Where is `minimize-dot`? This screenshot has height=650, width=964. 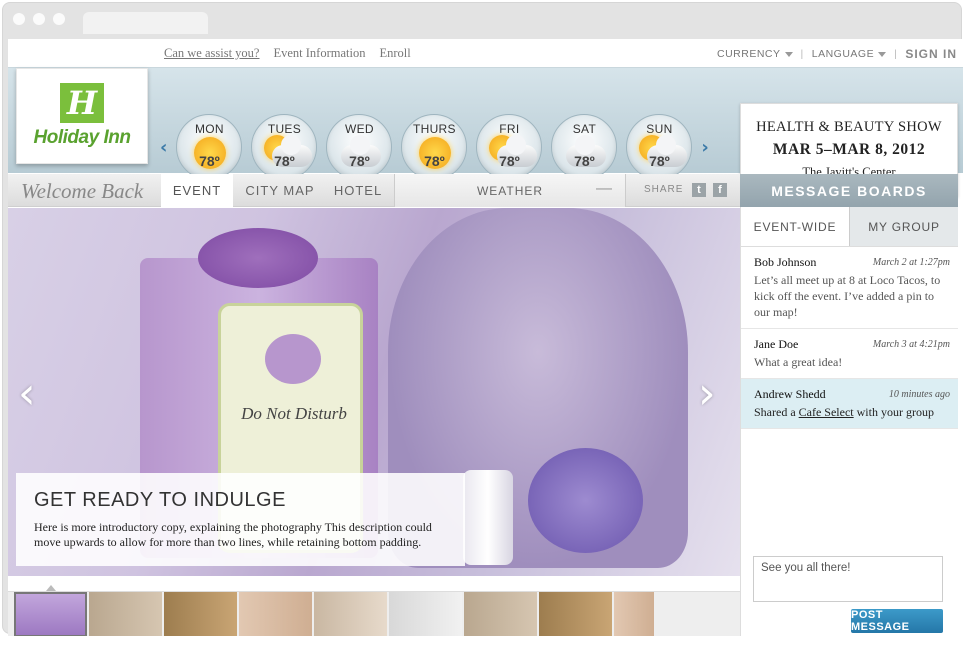 minimize-dot is located at coordinates (39, 19).